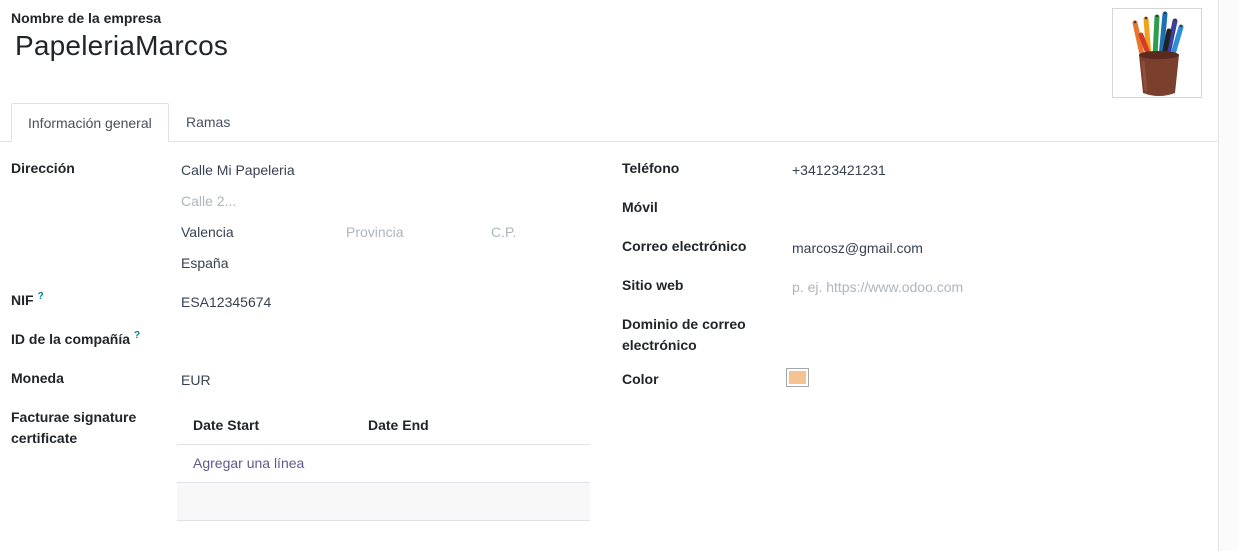 This screenshot has width=1238, height=551. I want to click on pencil-cup-icon, so click(1158, 53).